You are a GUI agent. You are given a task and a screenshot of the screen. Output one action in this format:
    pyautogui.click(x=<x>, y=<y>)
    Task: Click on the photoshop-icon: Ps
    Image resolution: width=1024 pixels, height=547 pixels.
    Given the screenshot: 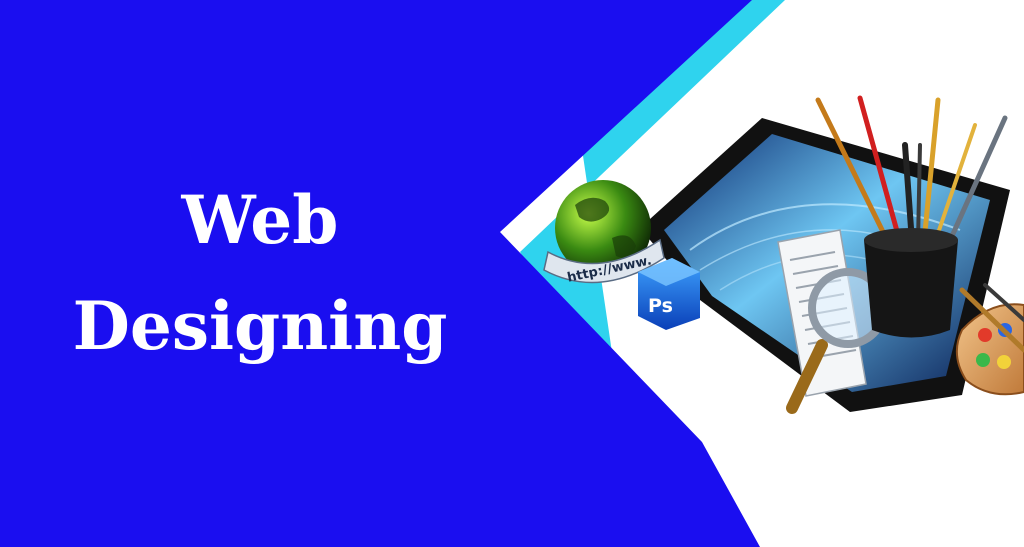 What is the action you would take?
    pyautogui.click(x=669, y=294)
    